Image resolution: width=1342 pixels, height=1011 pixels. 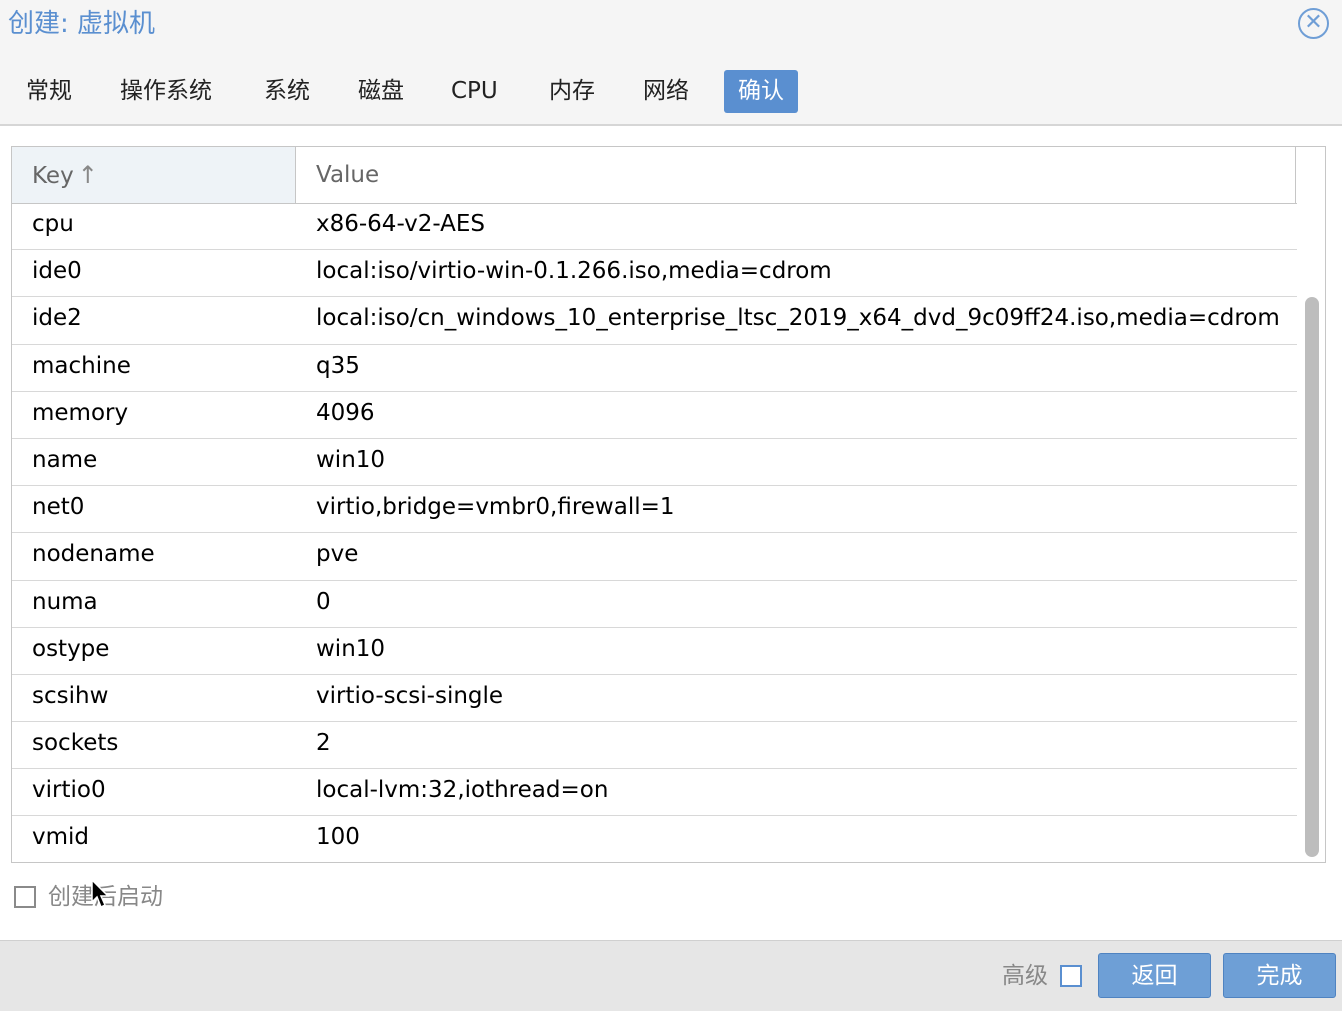 What do you see at coordinates (323, 743) in the screenshot?
I see `row-value: 2` at bounding box center [323, 743].